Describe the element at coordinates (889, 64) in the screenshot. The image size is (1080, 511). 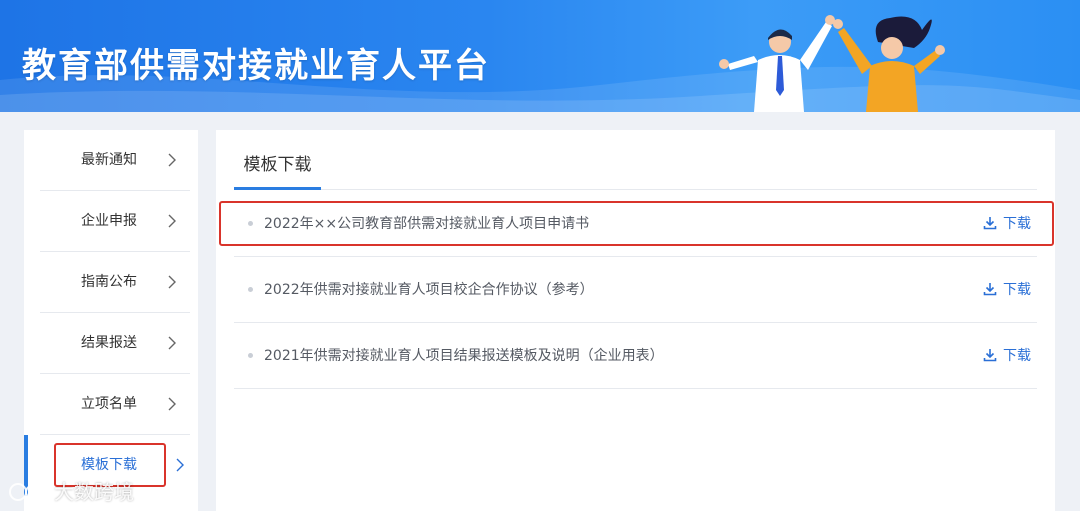
I see `woman-figure` at that location.